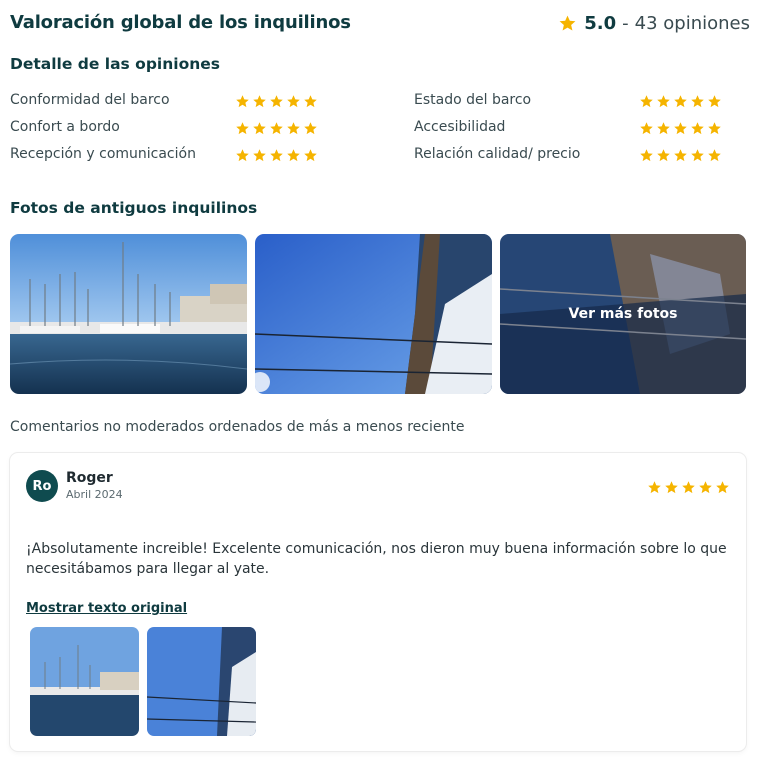 The height and width of the screenshot is (761, 762). I want to click on avatar: Ro, so click(42, 486).